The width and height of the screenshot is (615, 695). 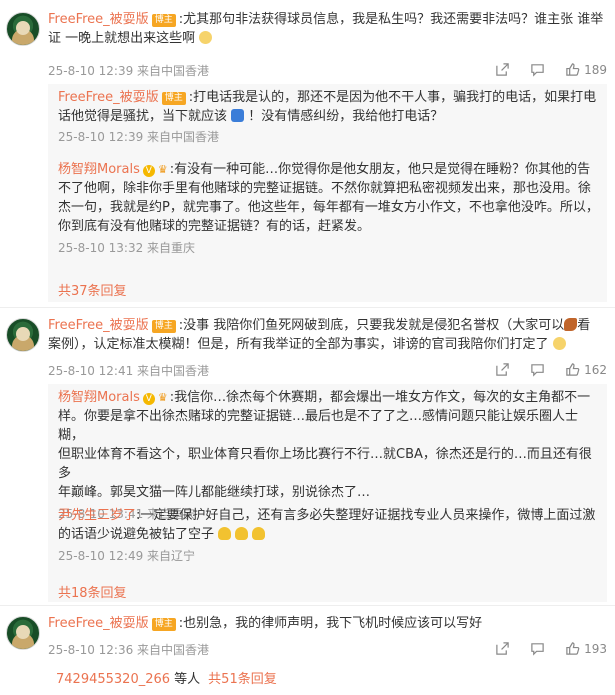 I want to click on reply-time: 25-8-10 13:32 来自重庆, so click(x=127, y=248).